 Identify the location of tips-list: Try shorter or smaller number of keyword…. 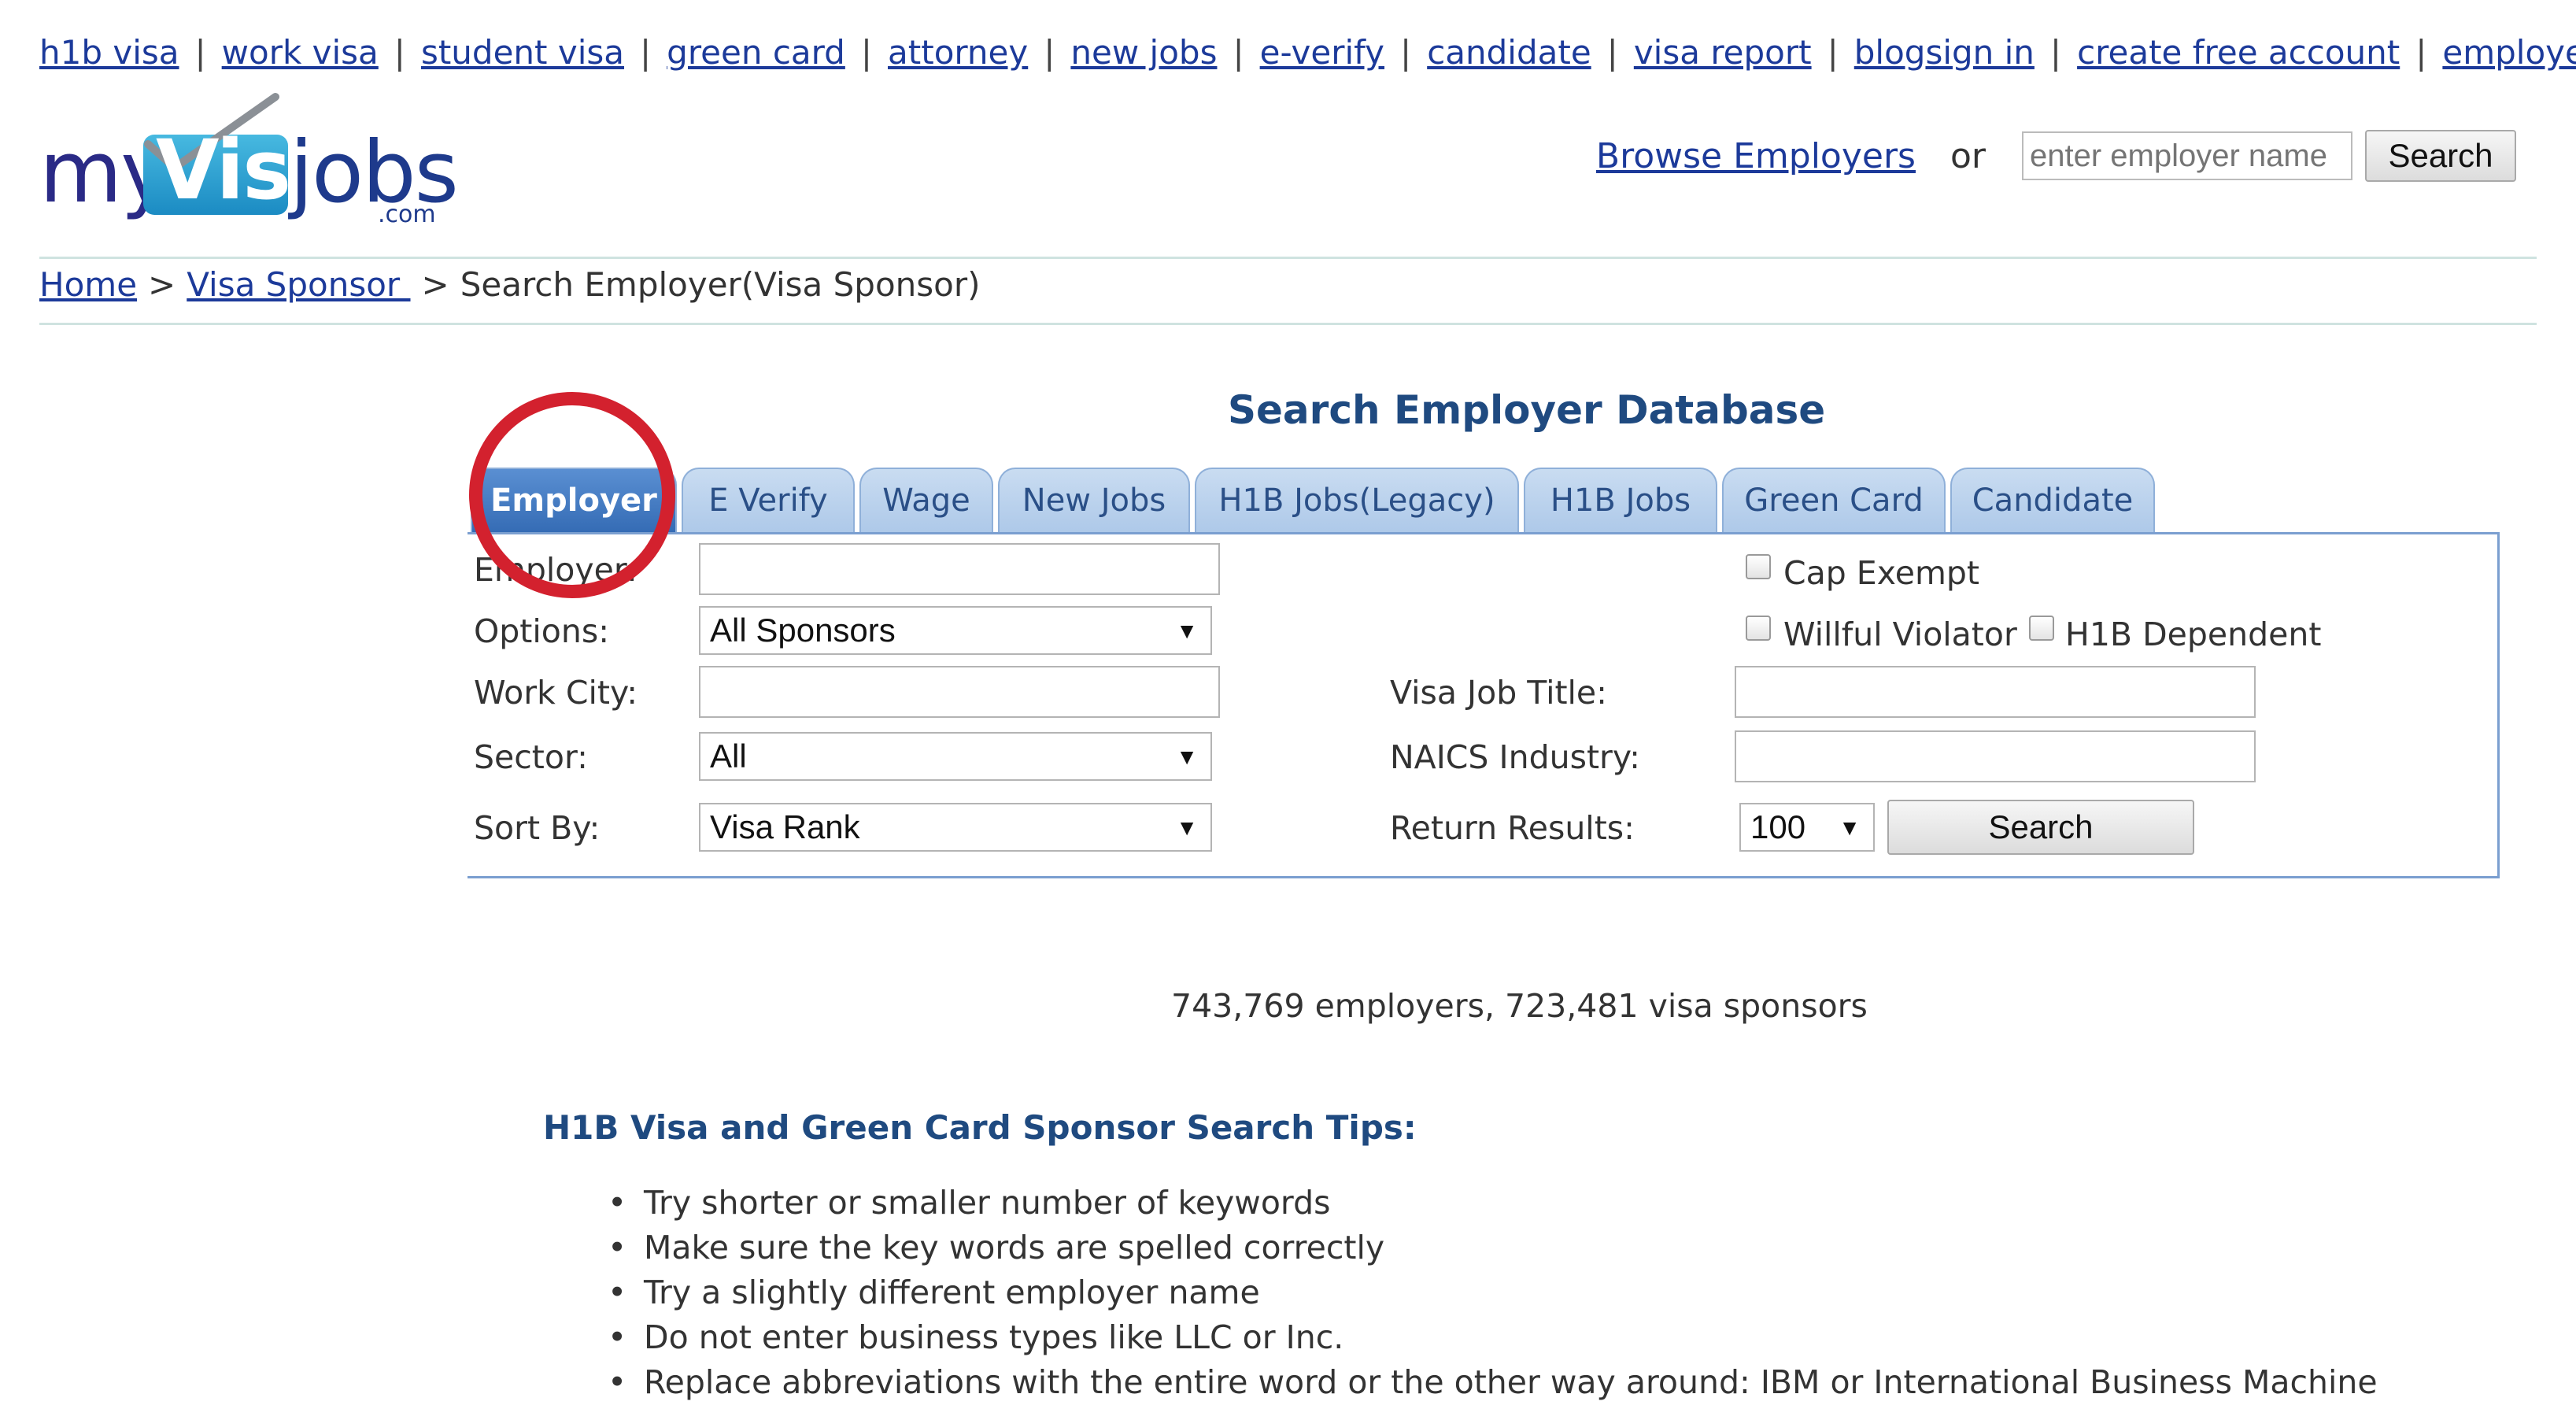
(1493, 1293).